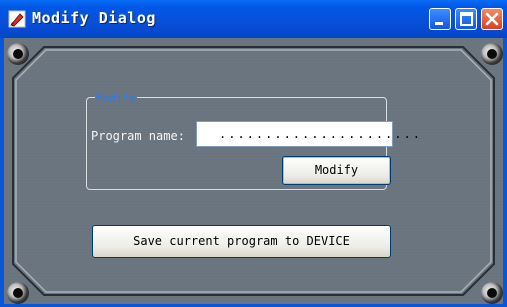  What do you see at coordinates (440, 19) in the screenshot?
I see `minimize-button` at bounding box center [440, 19].